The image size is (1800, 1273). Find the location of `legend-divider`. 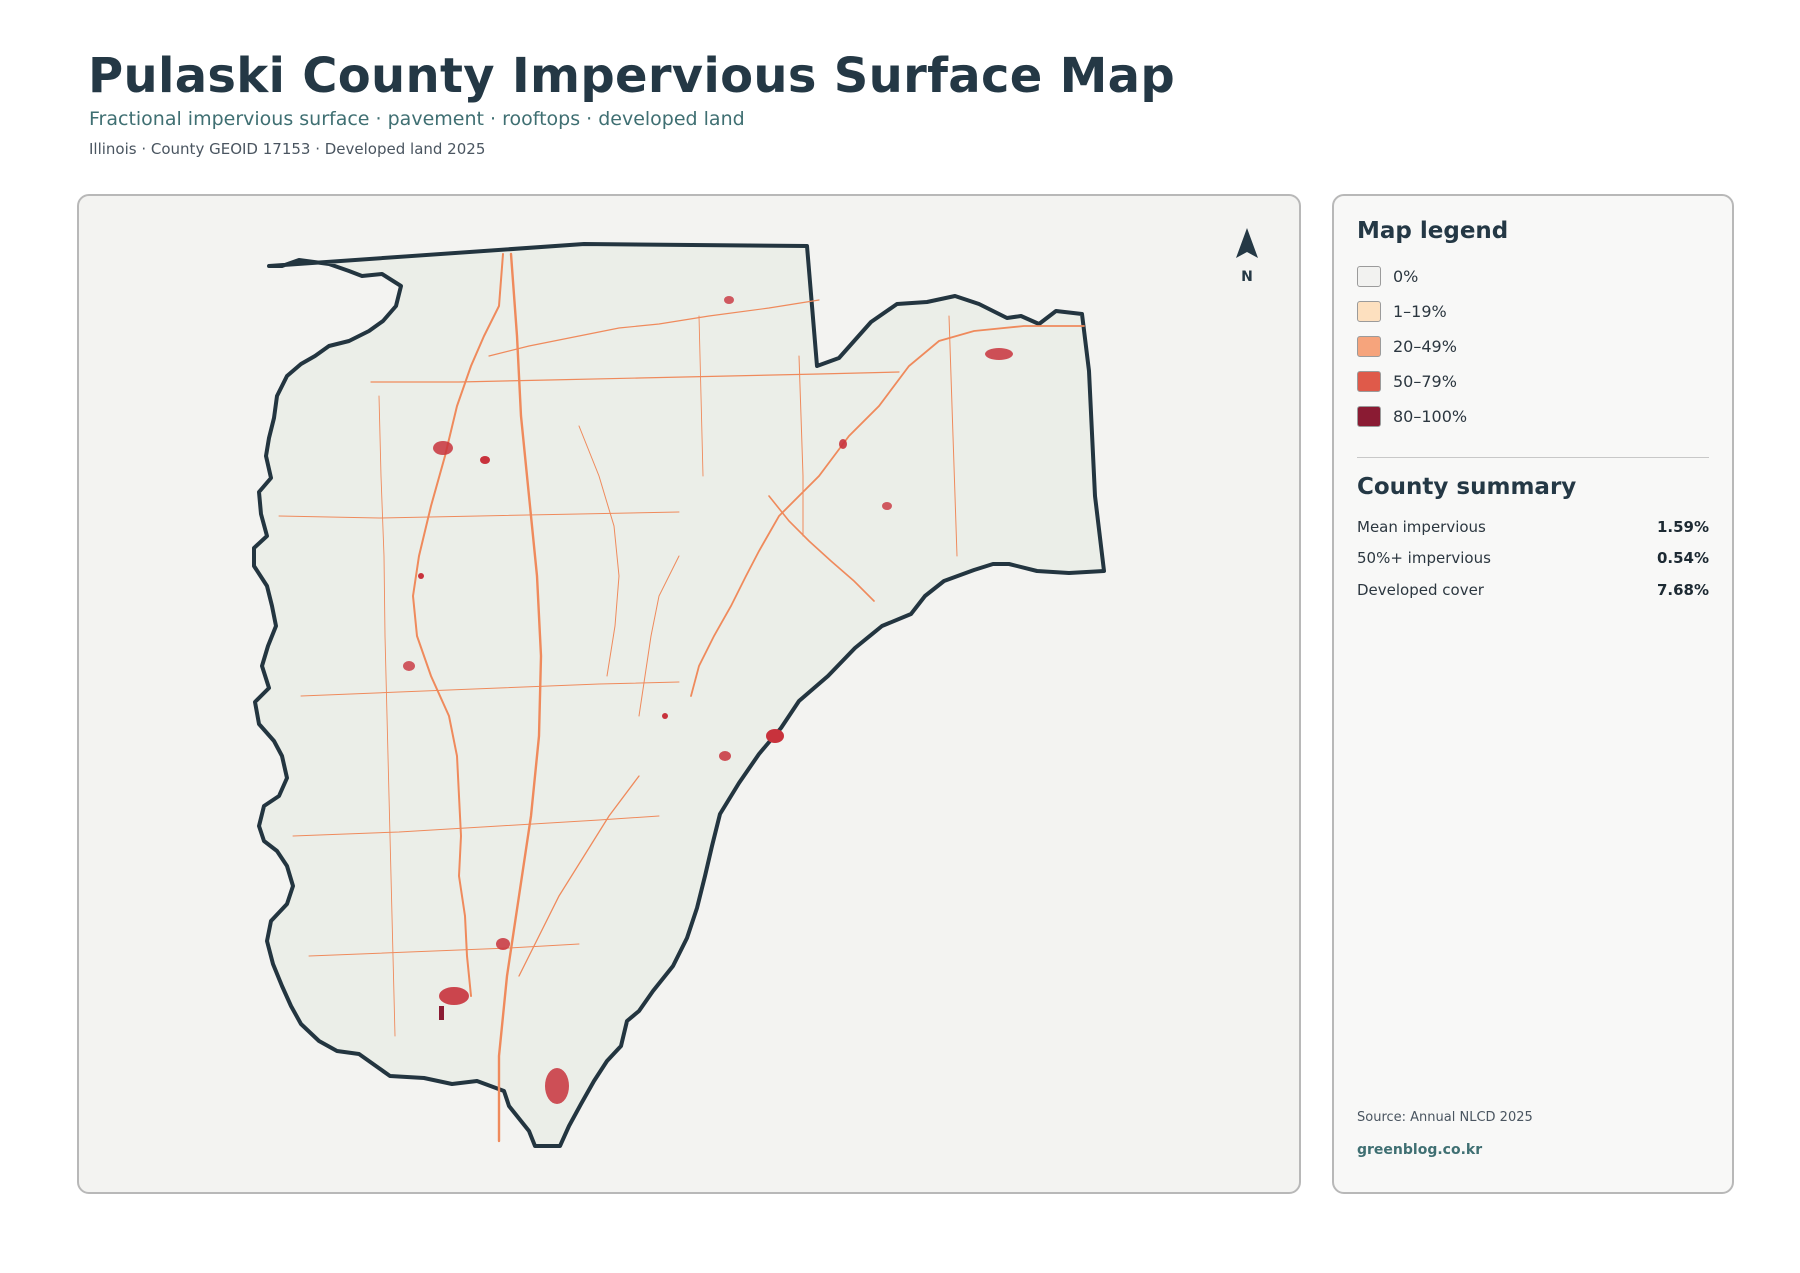

legend-divider is located at coordinates (1533, 457).